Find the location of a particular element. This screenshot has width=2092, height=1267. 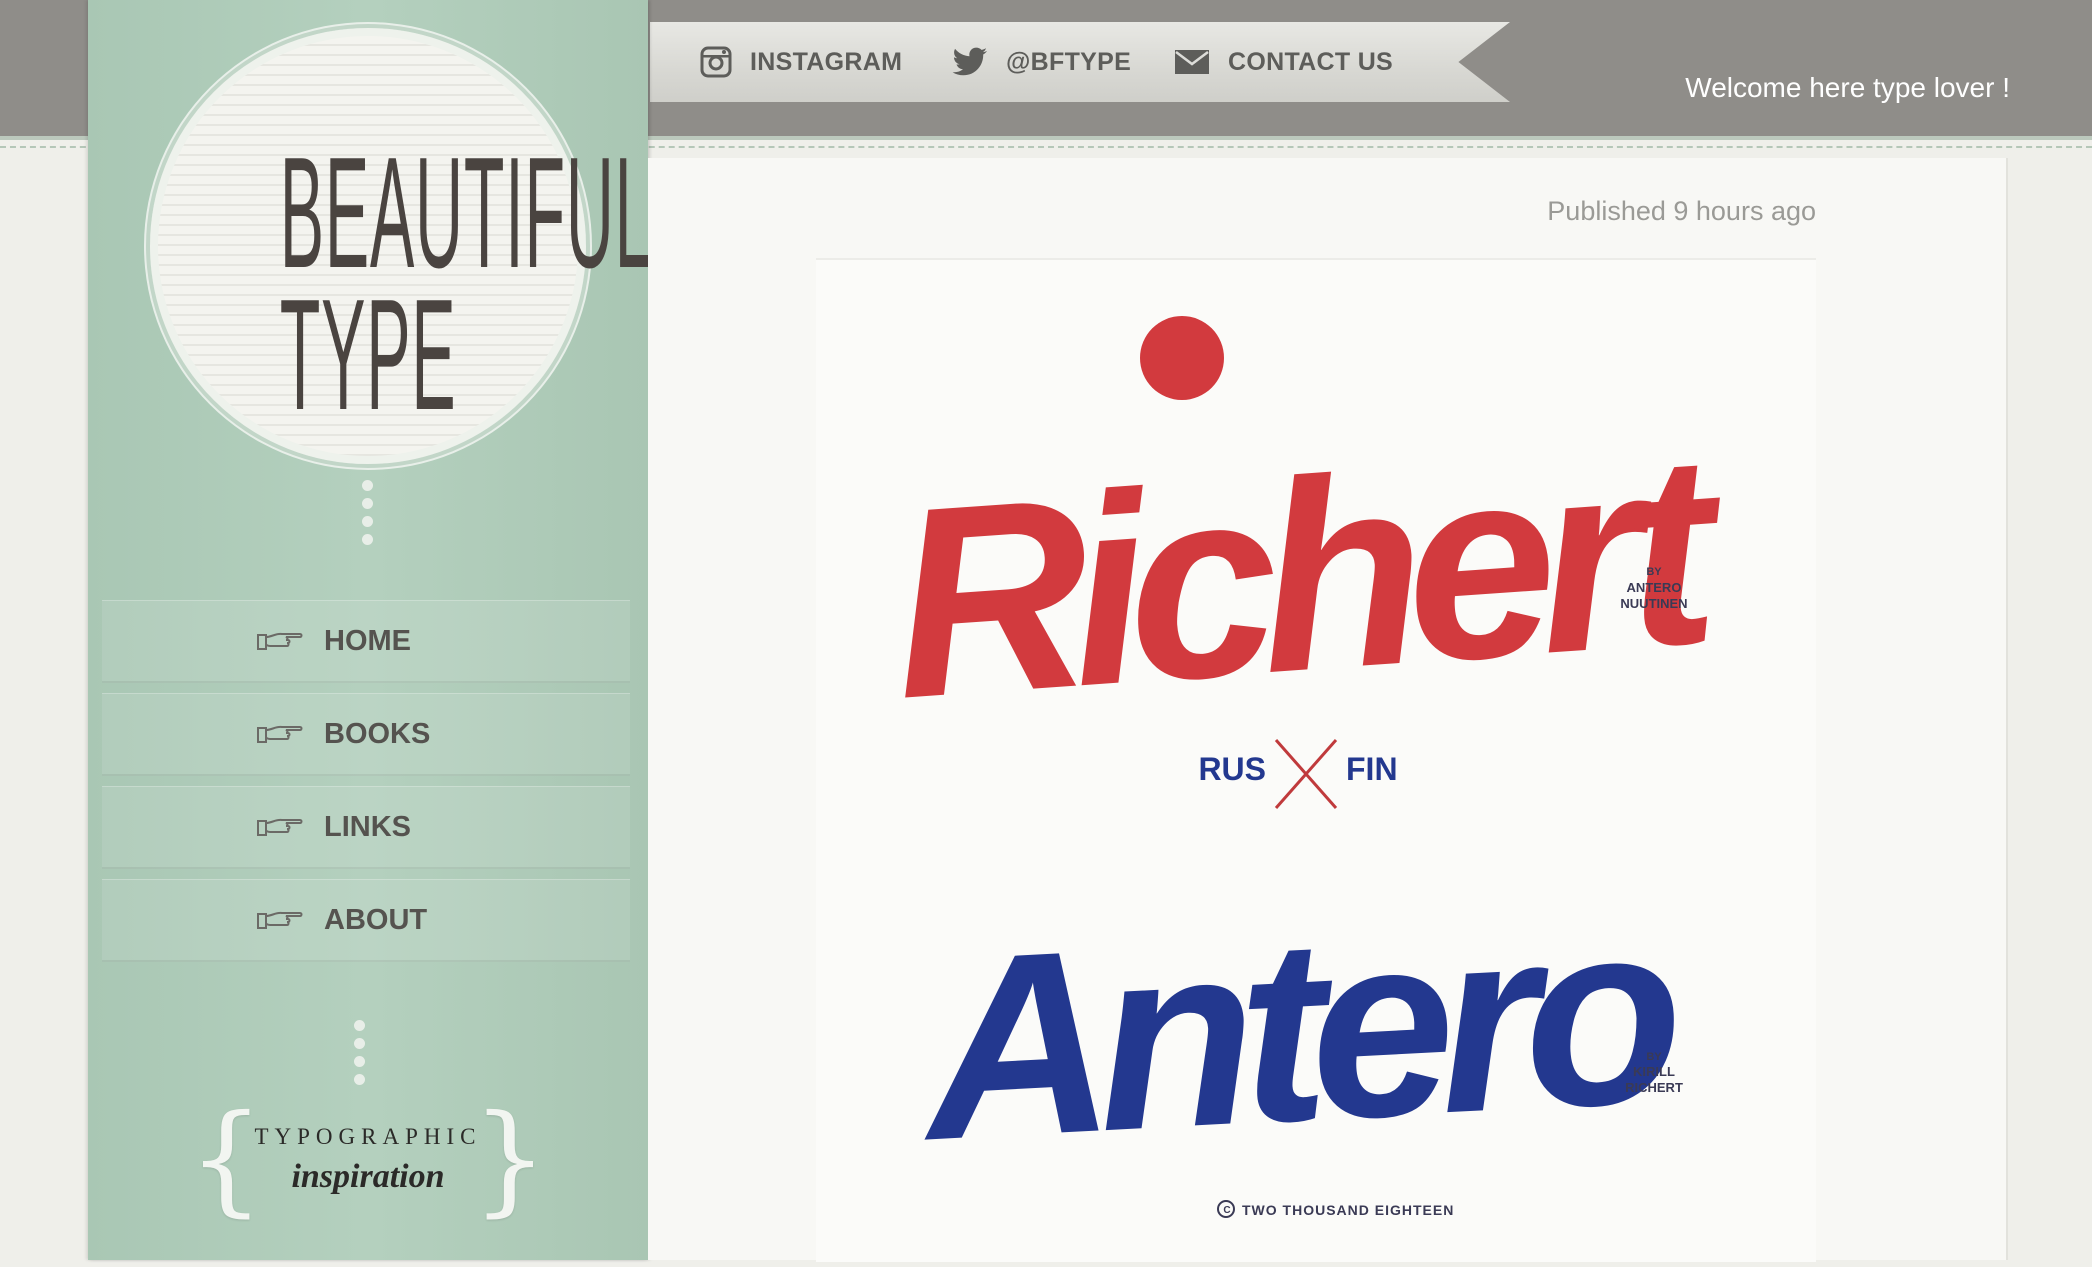

middle-left: RUS is located at coordinates (1232, 769).